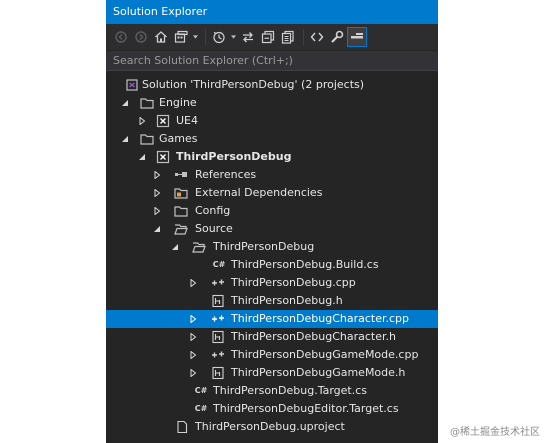  Describe the element at coordinates (181, 175) in the screenshot. I see `references-icon` at that location.